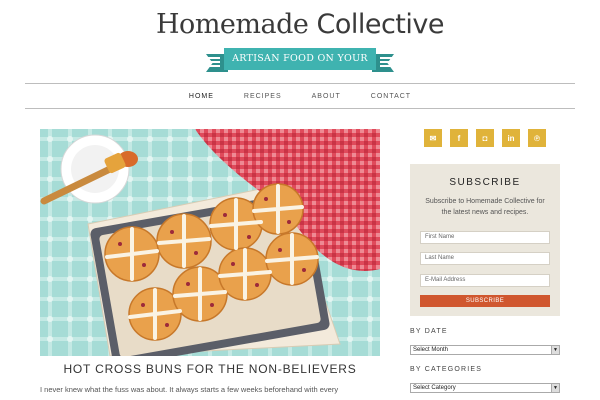  Describe the element at coordinates (485, 350) in the screenshot. I see `month-select: Select Month ▼` at that location.